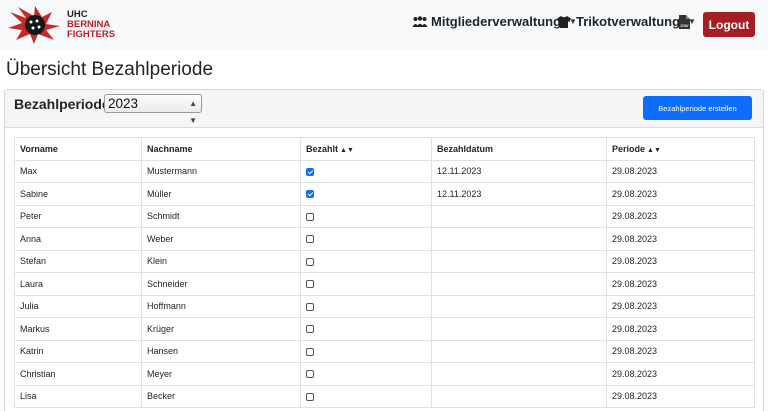 This screenshot has height=411, width=768. I want to click on table-row: Stefan Klein 29.08.2023, so click(384, 261).